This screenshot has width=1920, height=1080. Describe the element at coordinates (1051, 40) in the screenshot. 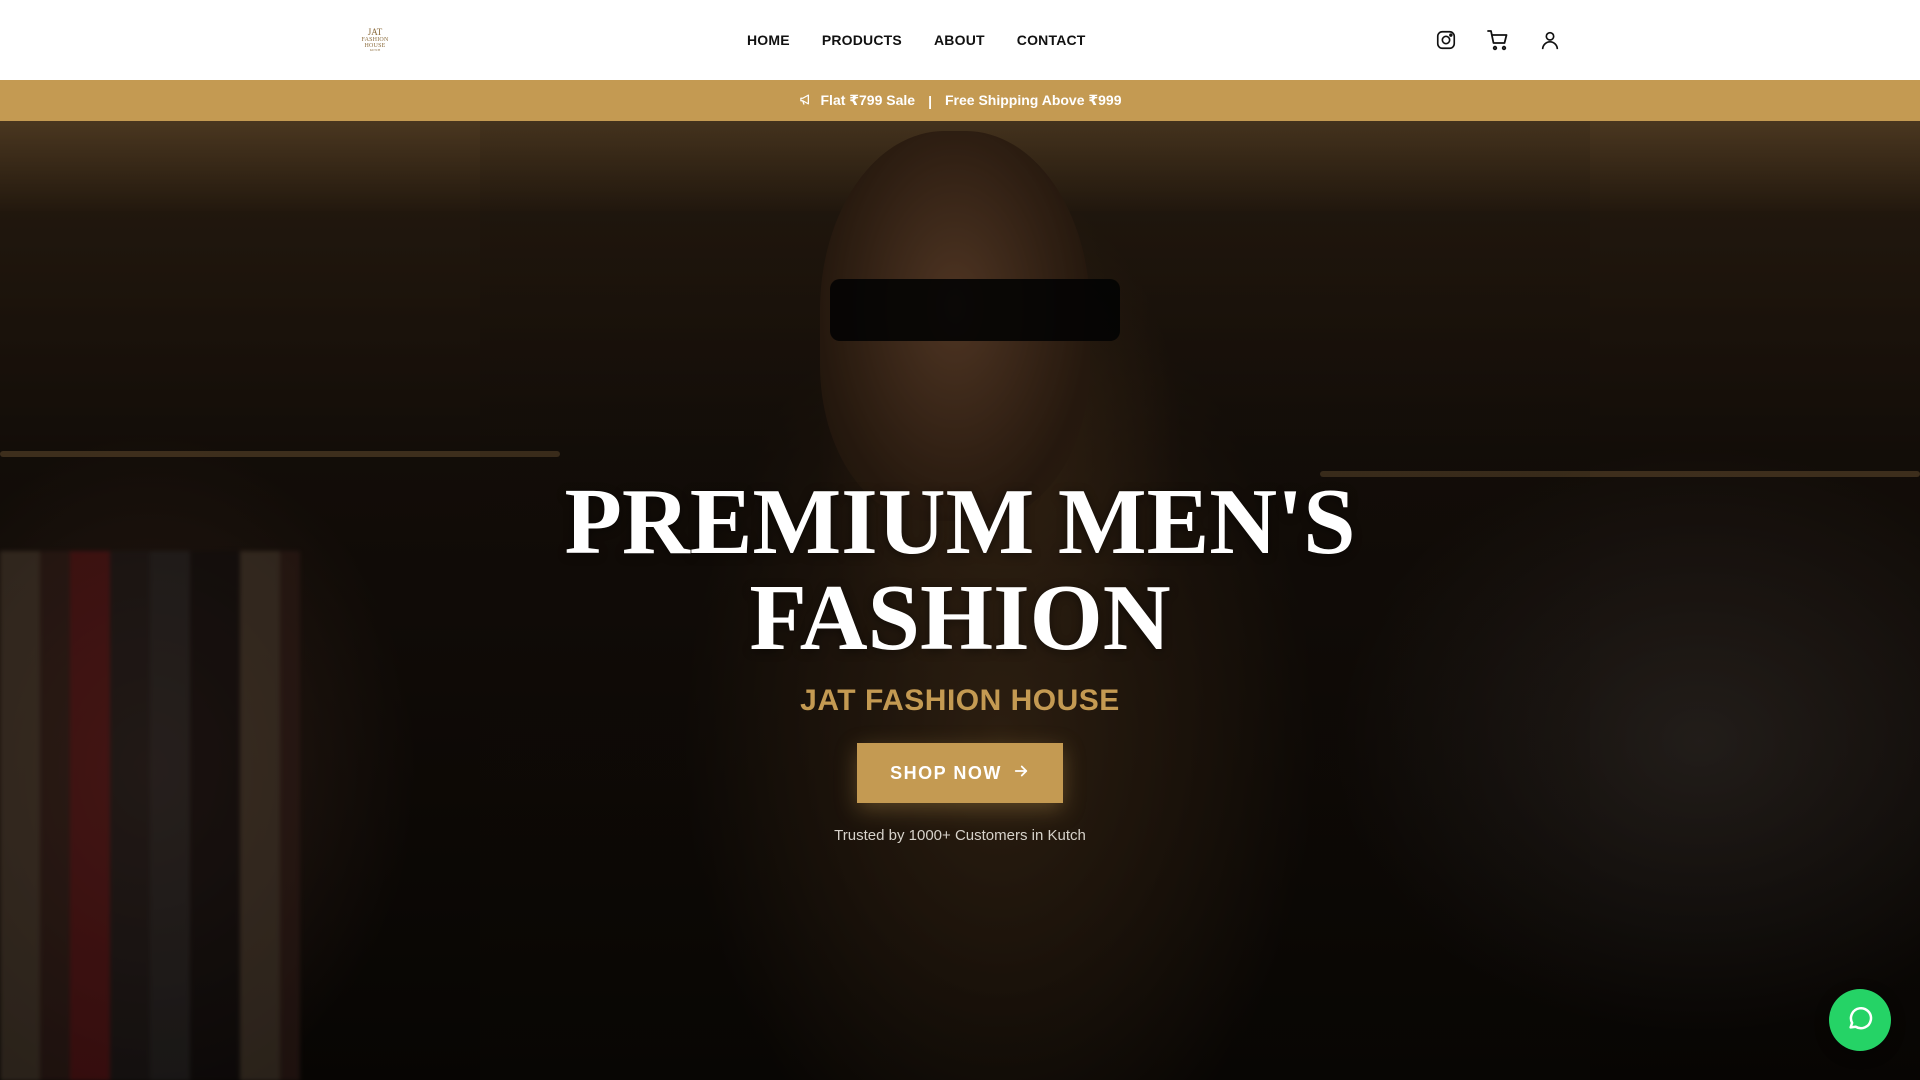

I see `nav-contact: CONTACT` at that location.